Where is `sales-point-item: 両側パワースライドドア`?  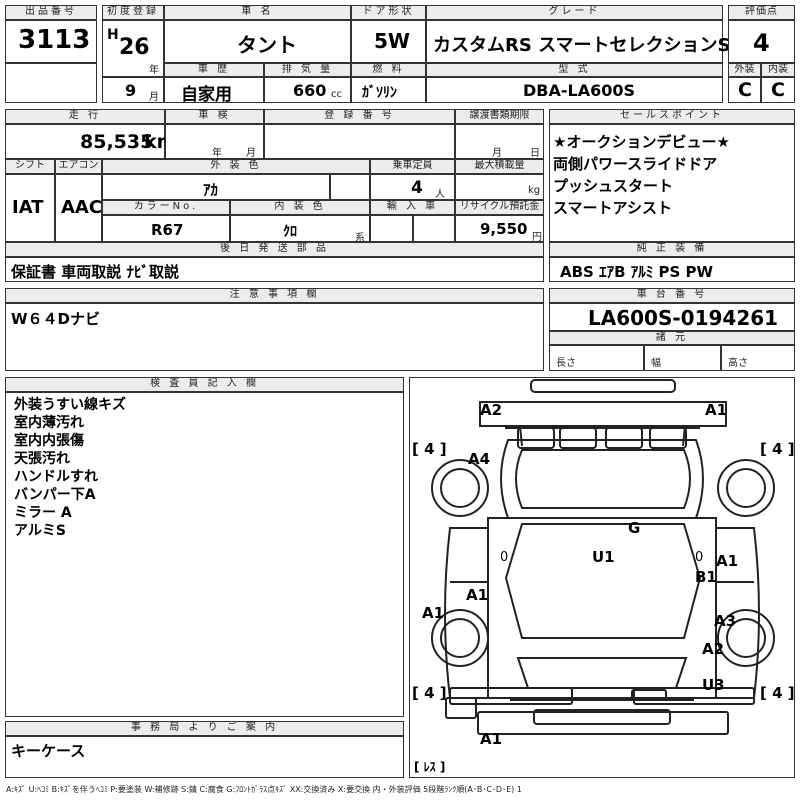
sales-point-item: 両側パワースライドドア is located at coordinates (635, 164).